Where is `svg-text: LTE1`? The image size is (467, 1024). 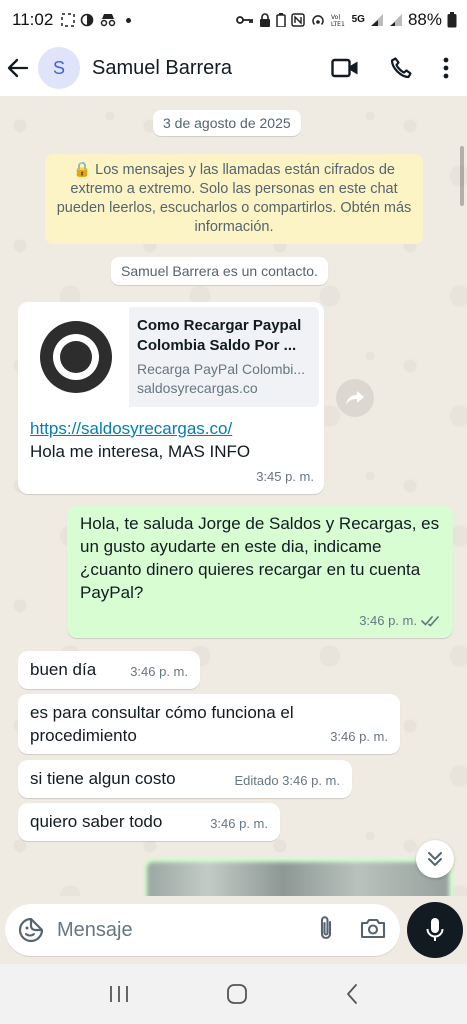 svg-text: LTE1 is located at coordinates (338, 24).